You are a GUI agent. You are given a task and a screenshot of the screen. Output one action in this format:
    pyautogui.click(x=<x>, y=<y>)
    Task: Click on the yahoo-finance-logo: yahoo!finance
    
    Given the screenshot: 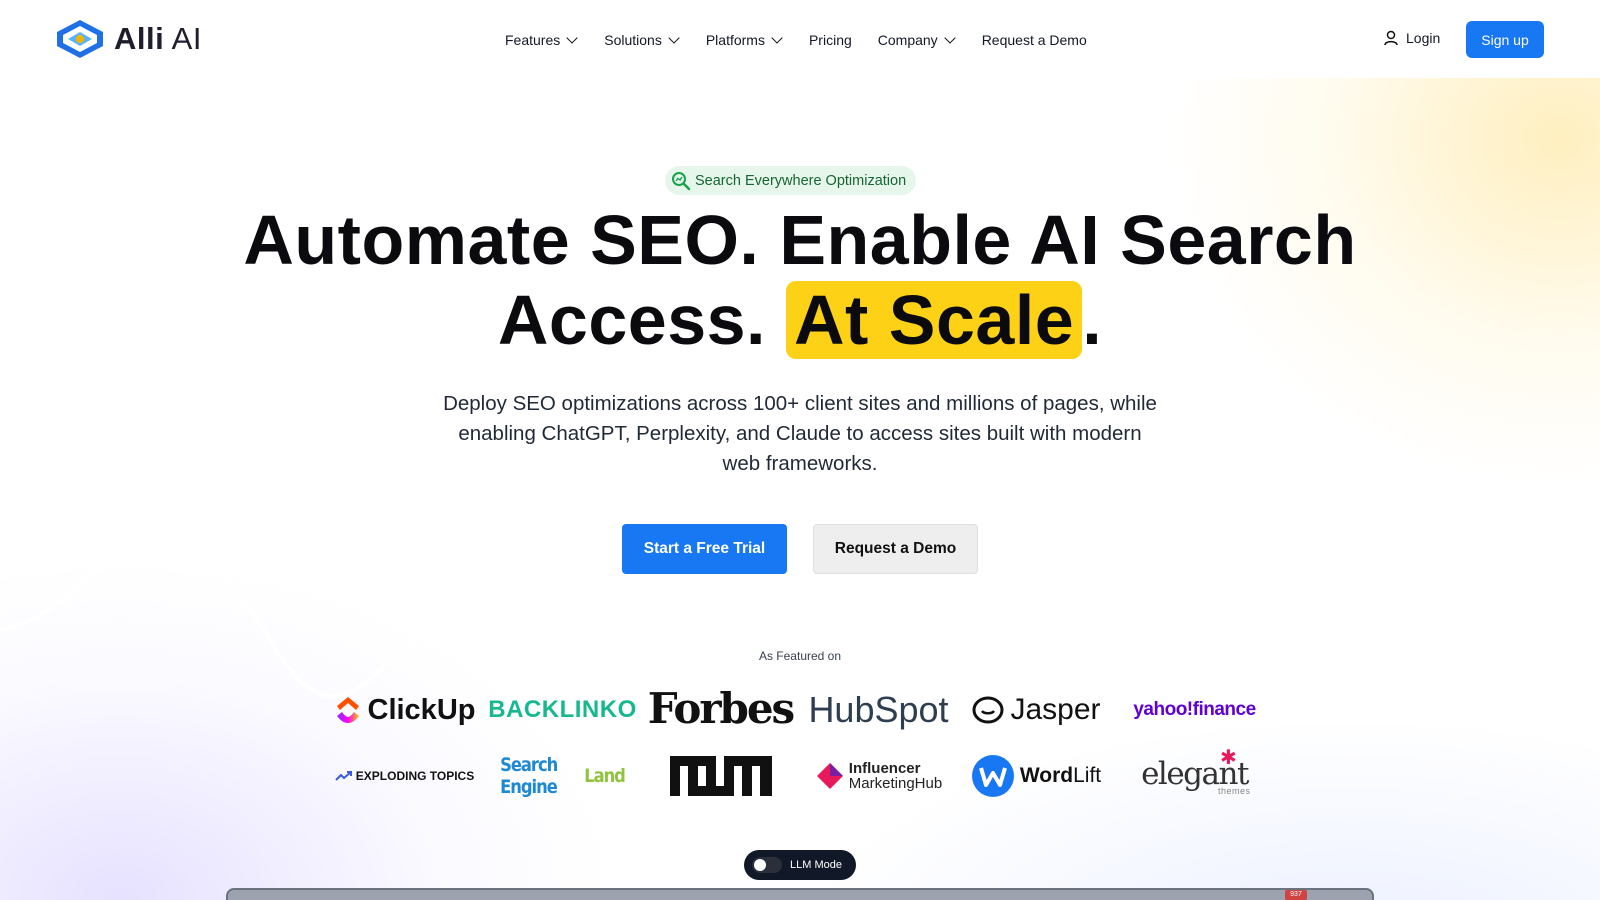 What is the action you would take?
    pyautogui.click(x=1194, y=709)
    